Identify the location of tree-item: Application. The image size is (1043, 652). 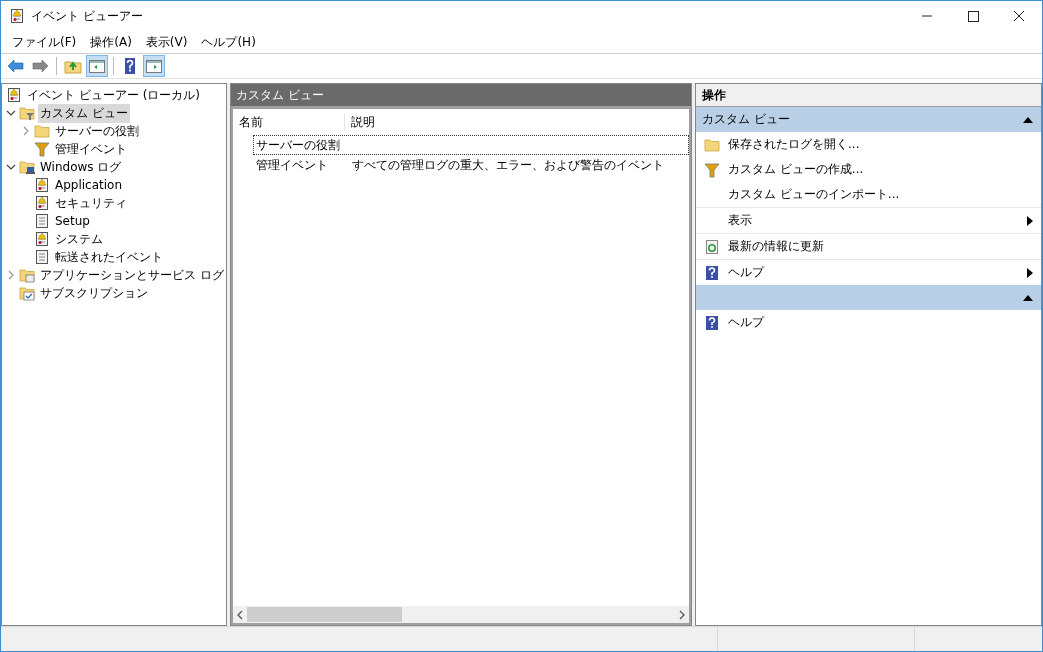
(89, 185).